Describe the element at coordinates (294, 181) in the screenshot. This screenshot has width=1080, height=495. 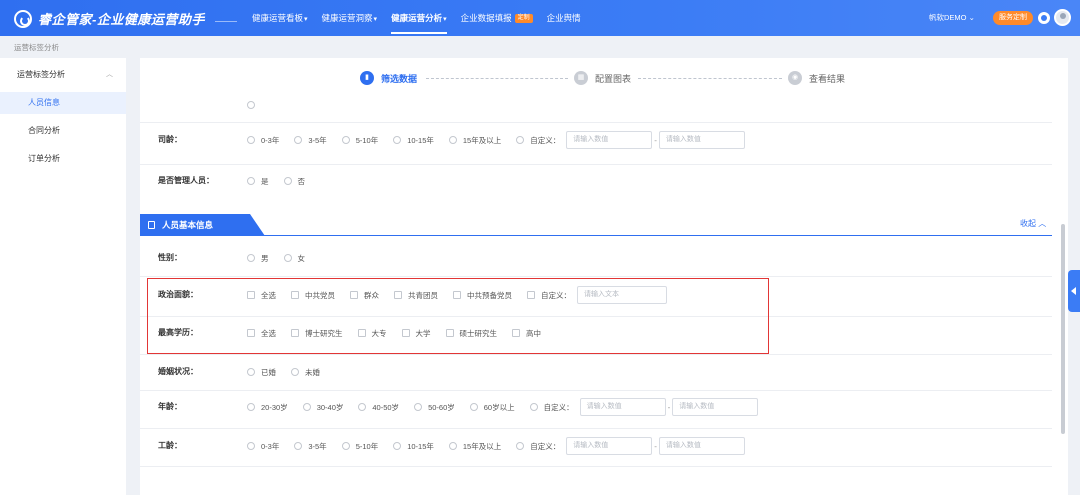
I see `radio-option: 否` at that location.